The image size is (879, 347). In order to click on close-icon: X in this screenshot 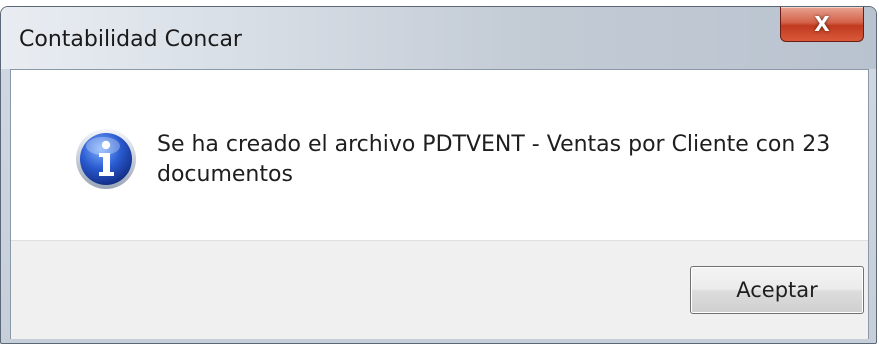, I will do `click(822, 24)`.